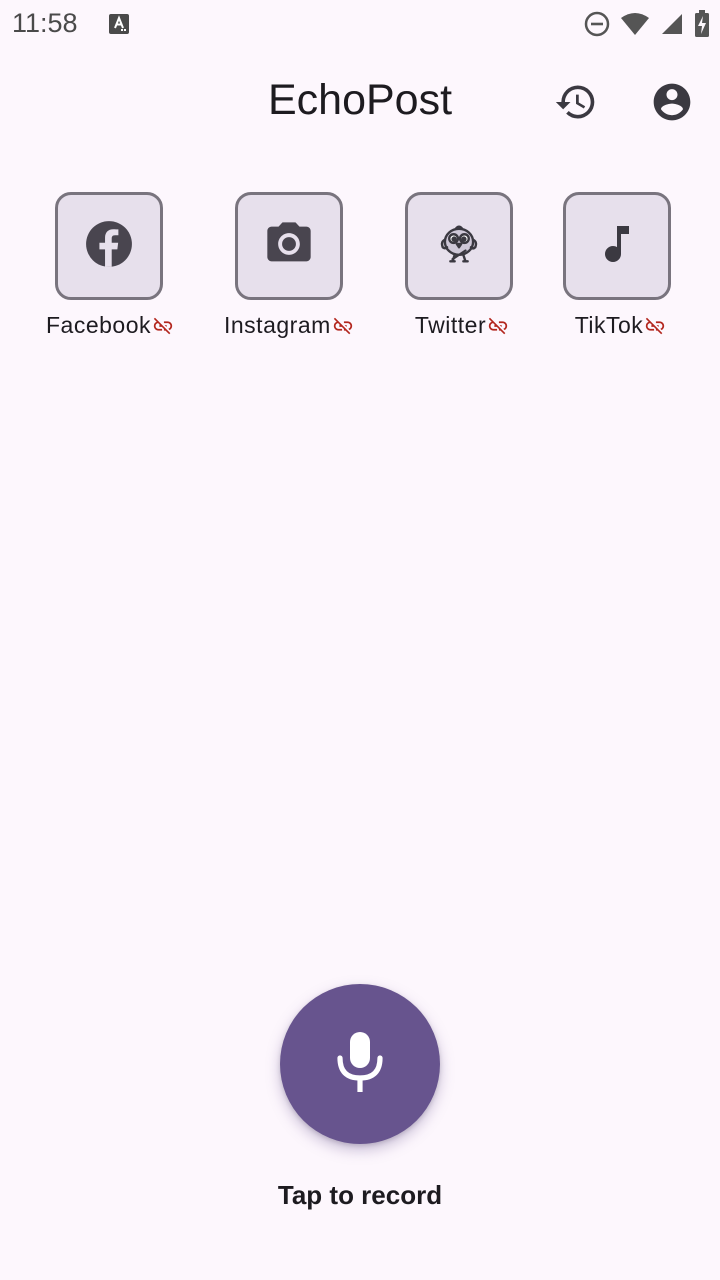 Image resolution: width=720 pixels, height=1280 pixels. I want to click on notification-app-icon, so click(119, 24).